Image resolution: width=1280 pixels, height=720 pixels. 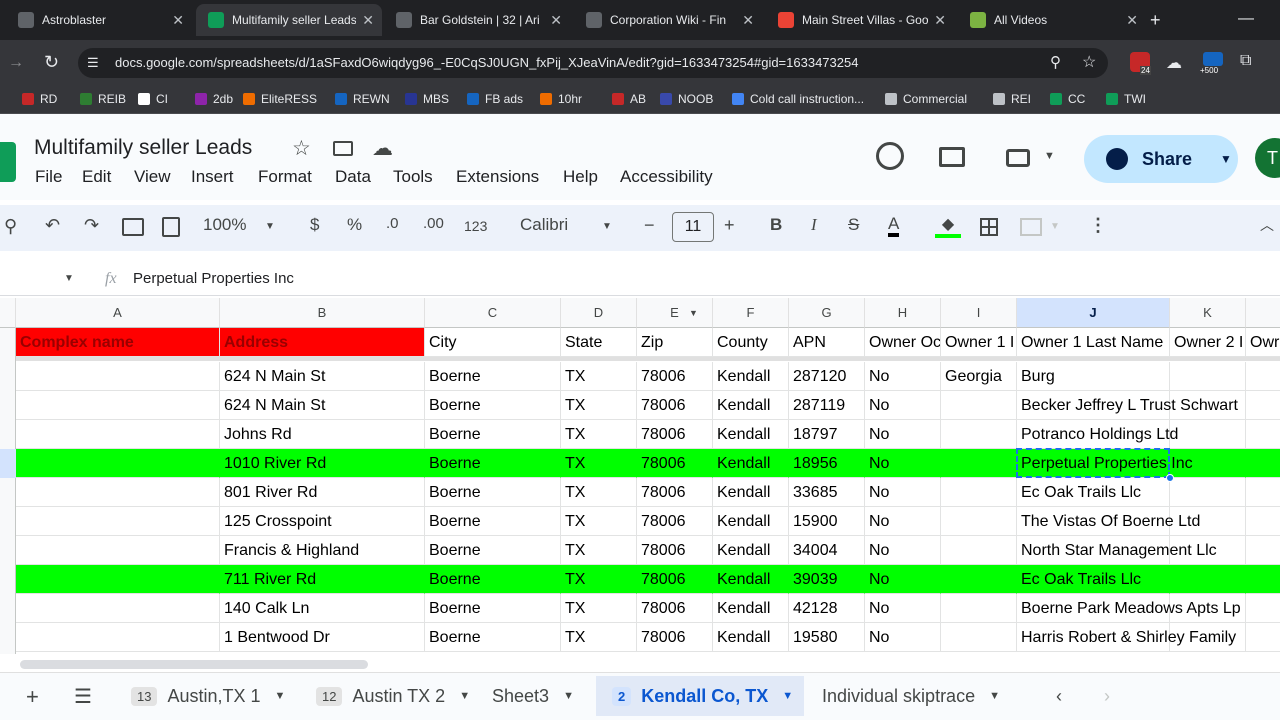 I want to click on table-cell: Harris Robert & Shirley Family, so click(x=1126, y=637).